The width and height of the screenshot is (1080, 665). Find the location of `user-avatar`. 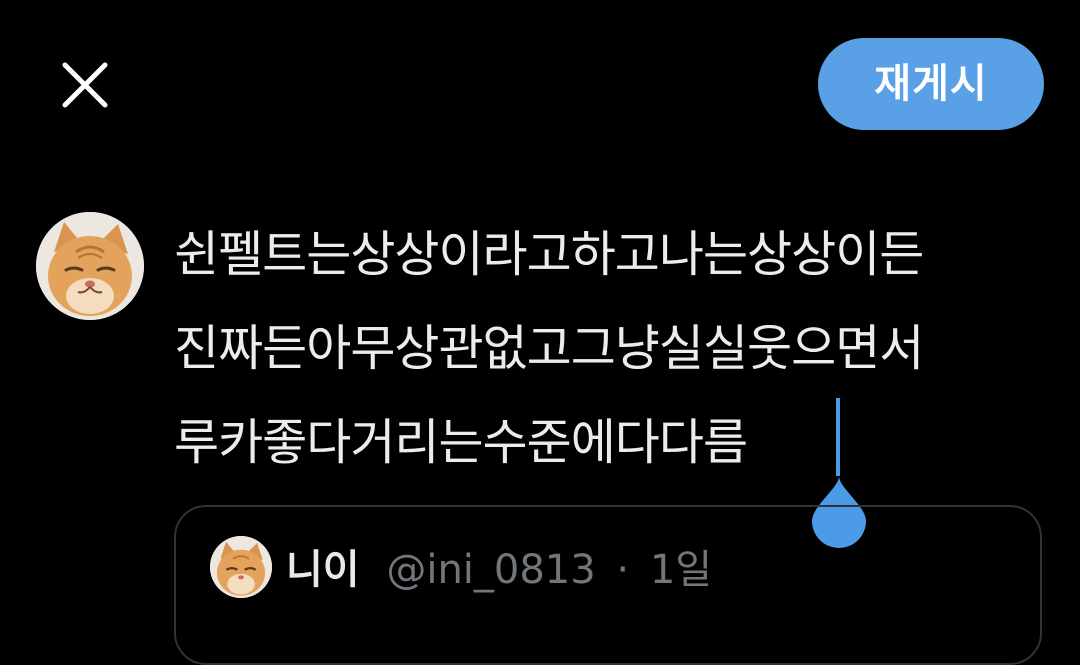

user-avatar is located at coordinates (90, 266).